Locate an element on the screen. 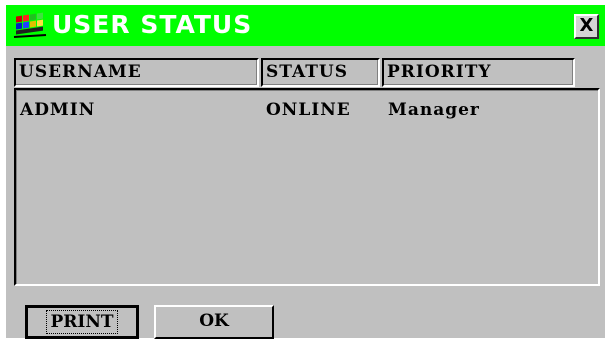  priority-cell: Manager is located at coordinates (434, 110).